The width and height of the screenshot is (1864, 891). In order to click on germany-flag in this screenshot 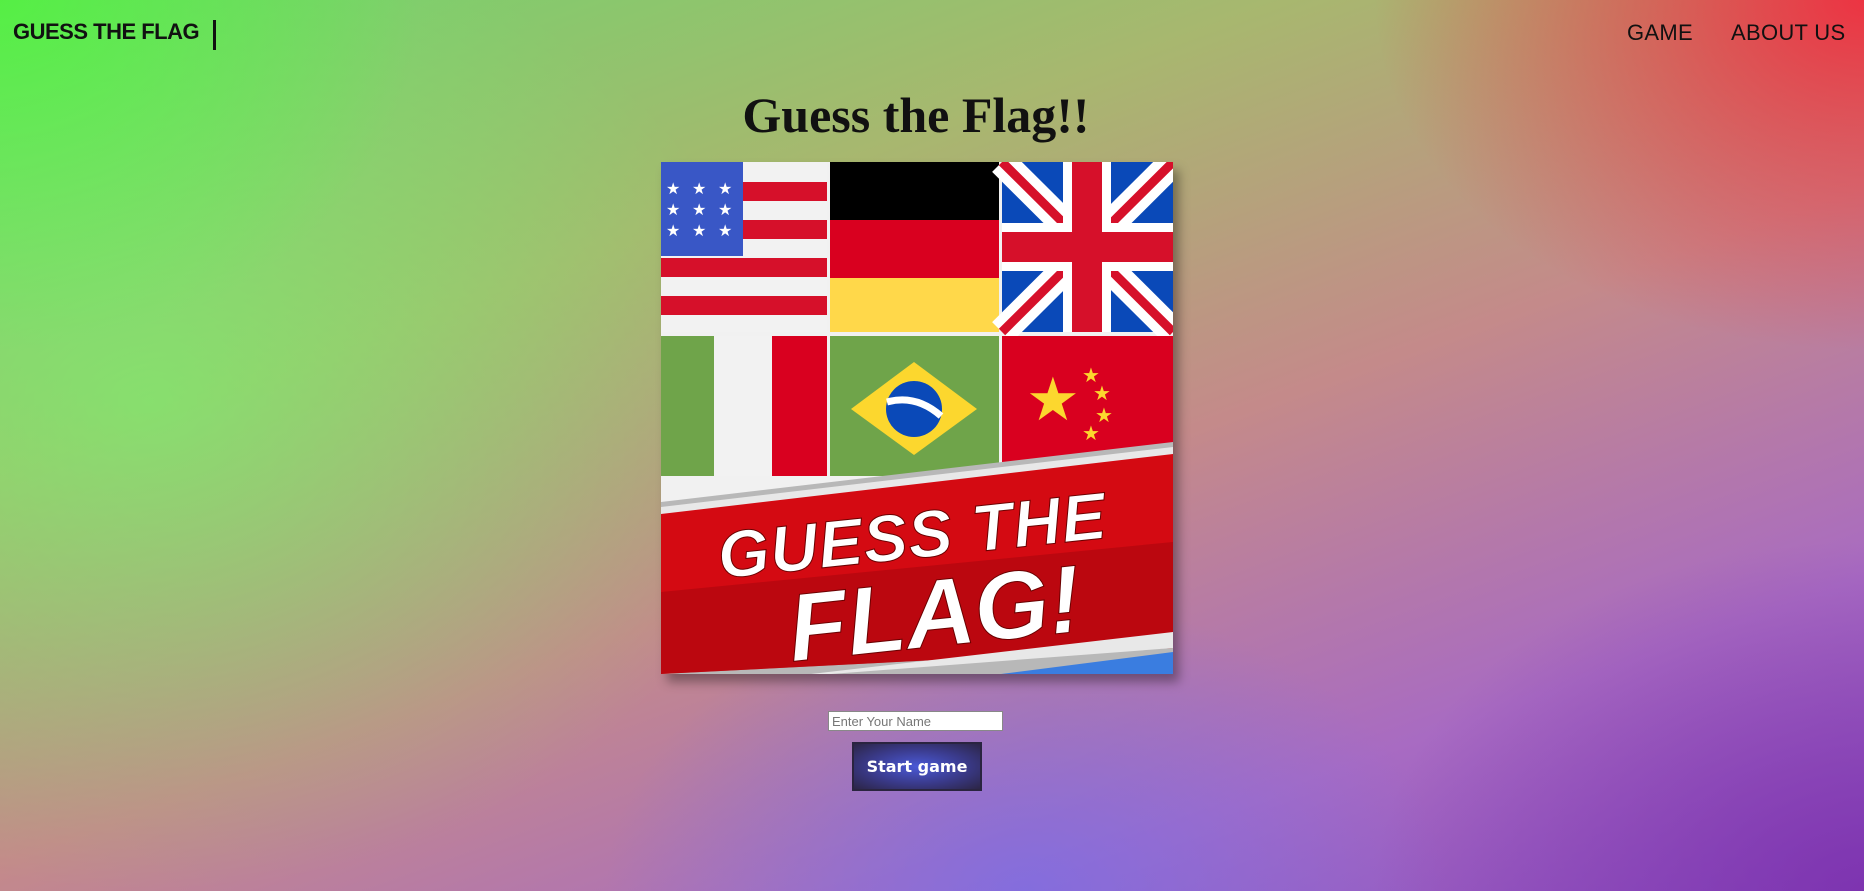, I will do `click(914, 247)`.